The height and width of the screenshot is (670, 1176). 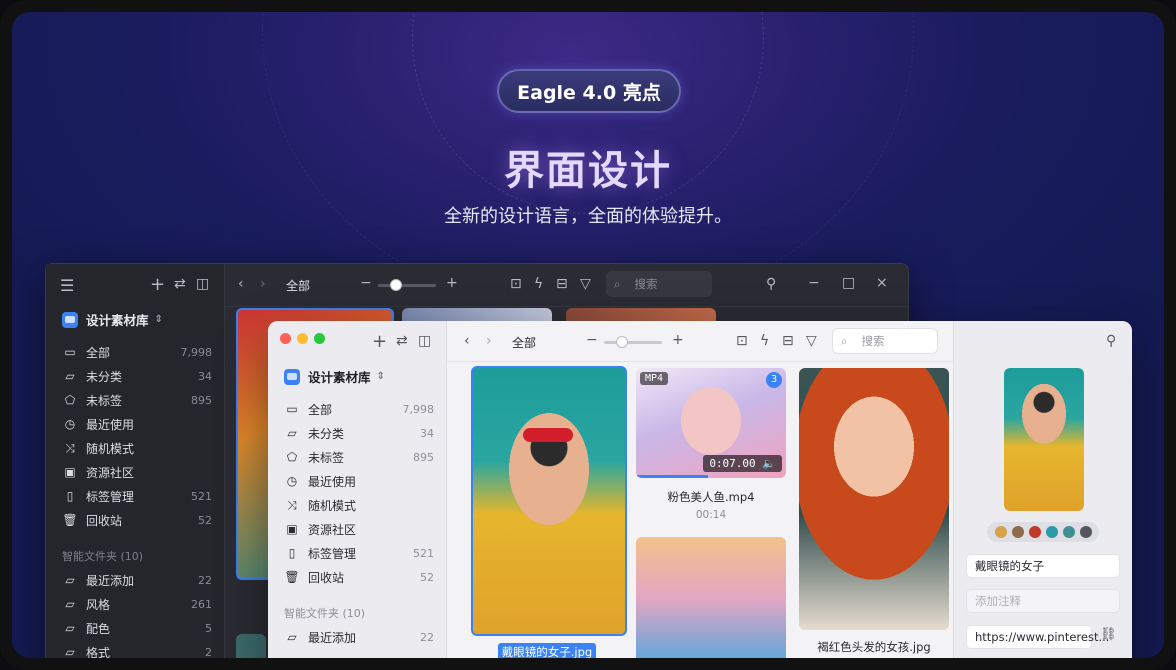 What do you see at coordinates (1044, 439) in the screenshot?
I see `preview-image` at bounding box center [1044, 439].